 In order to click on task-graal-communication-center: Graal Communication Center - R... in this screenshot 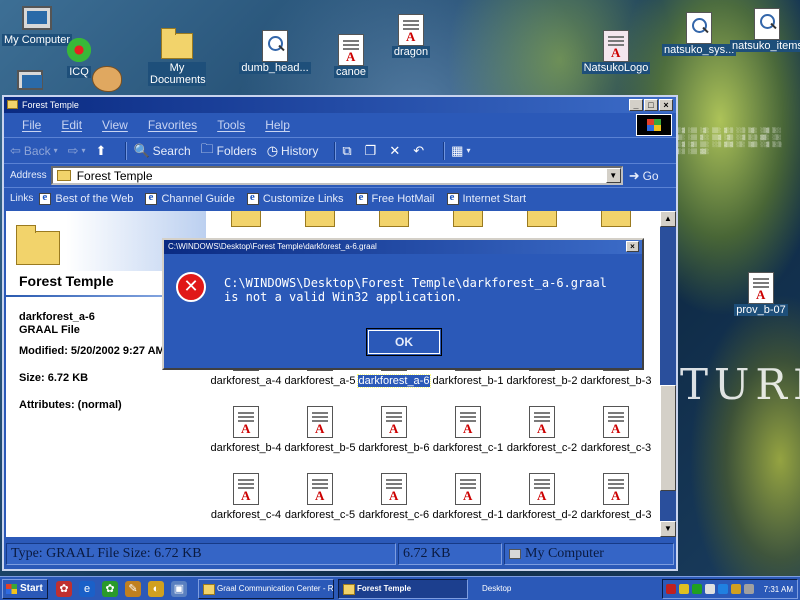, I will do `click(266, 588)`.